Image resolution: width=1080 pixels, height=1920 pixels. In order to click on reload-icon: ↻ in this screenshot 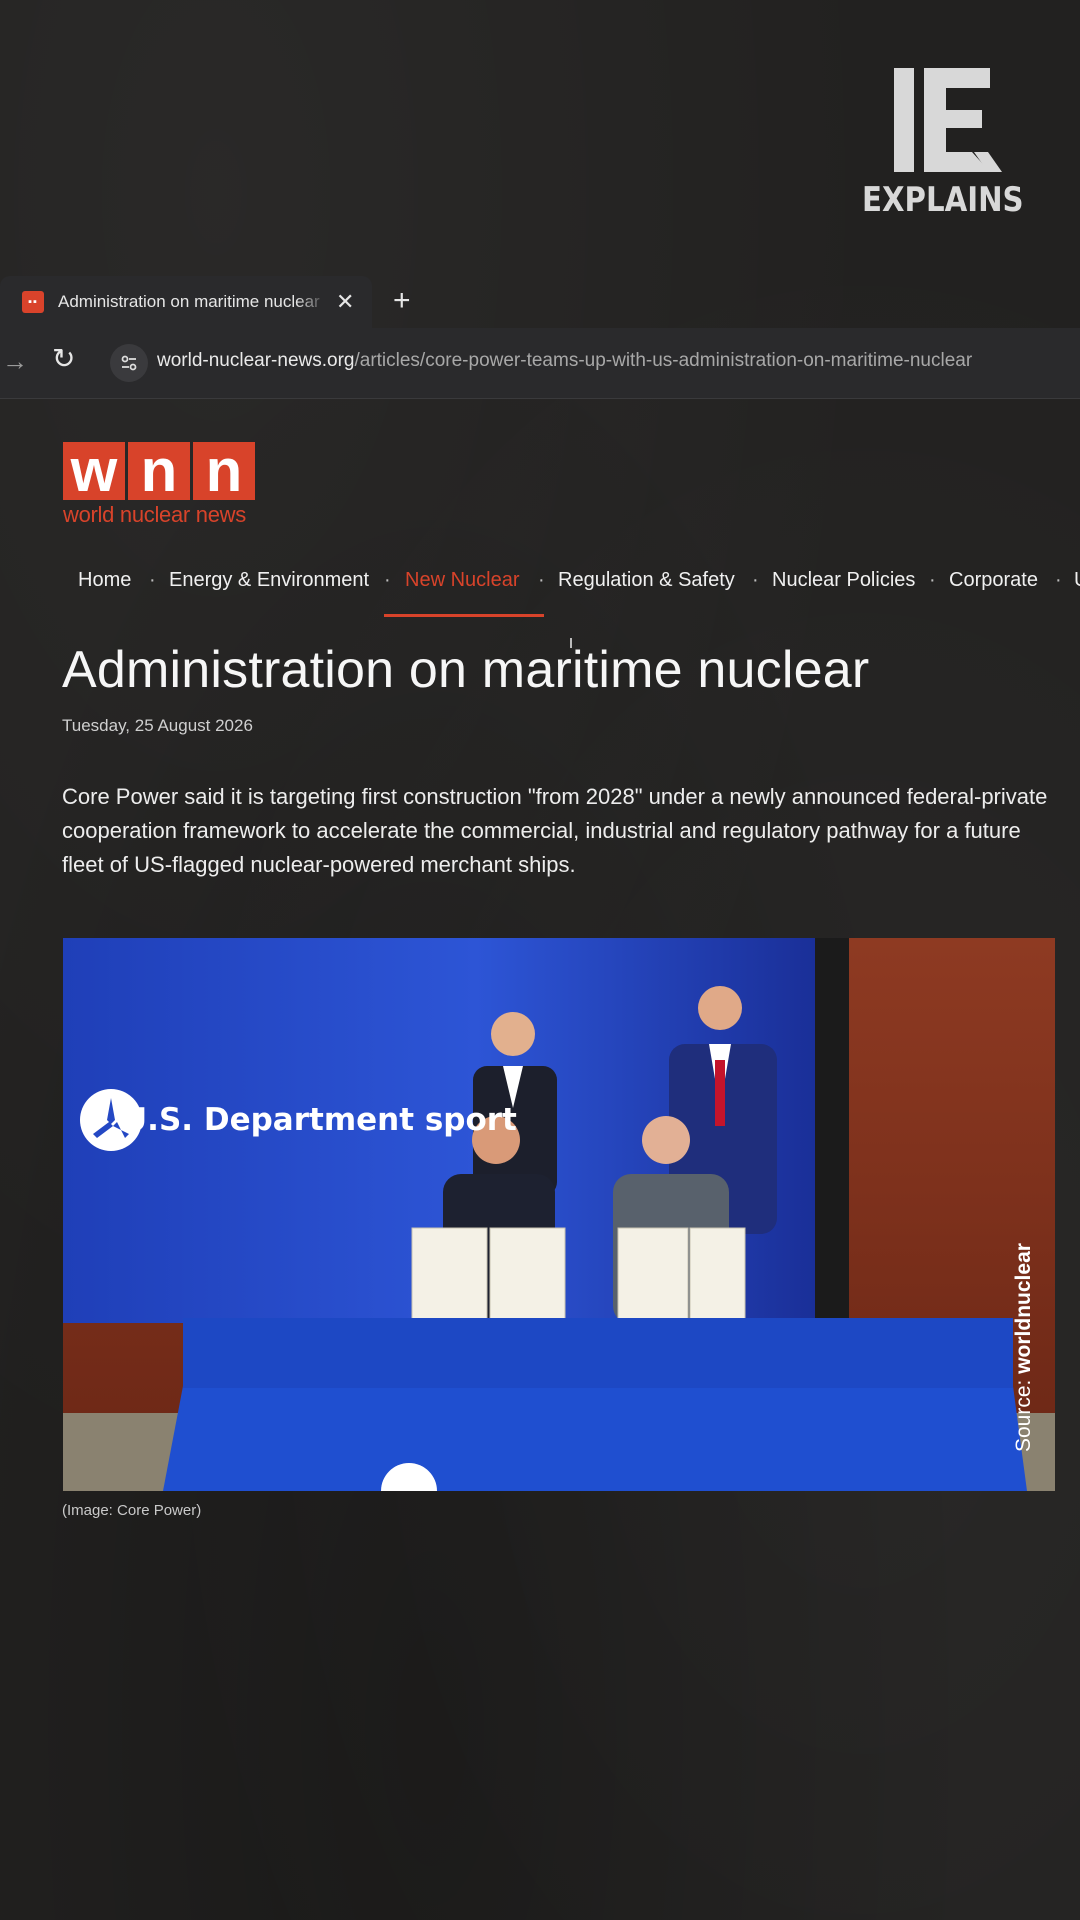, I will do `click(63, 358)`.